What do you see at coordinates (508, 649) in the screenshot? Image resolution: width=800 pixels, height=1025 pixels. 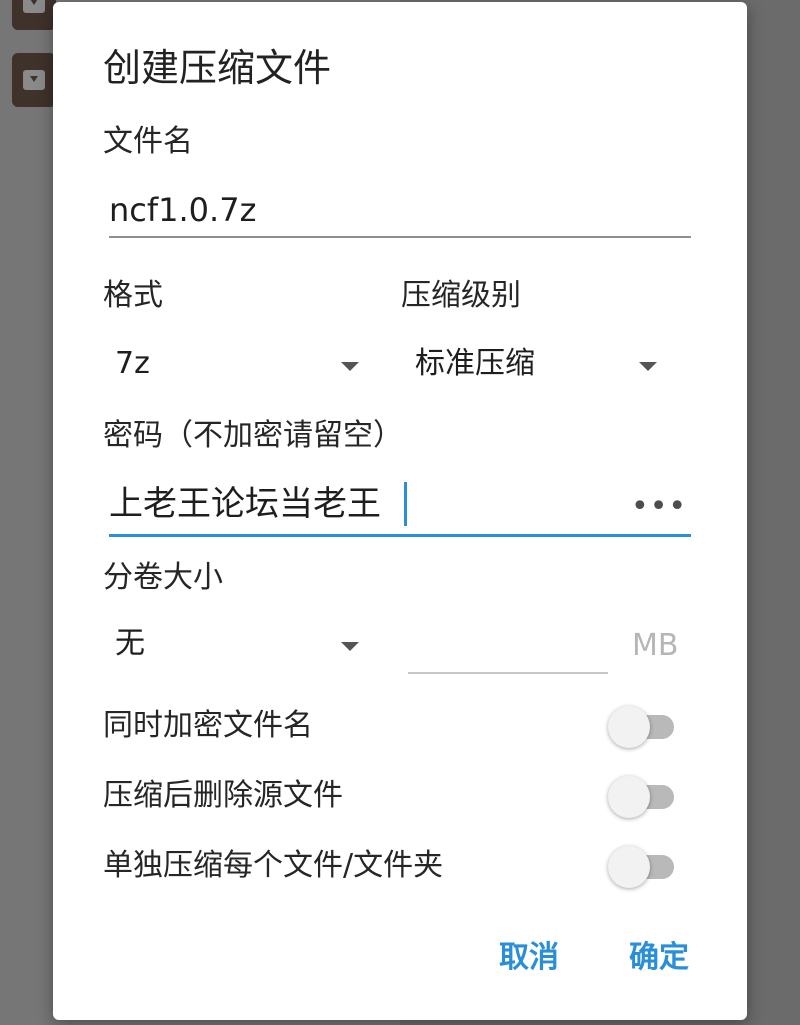 I see `volume-size-input` at bounding box center [508, 649].